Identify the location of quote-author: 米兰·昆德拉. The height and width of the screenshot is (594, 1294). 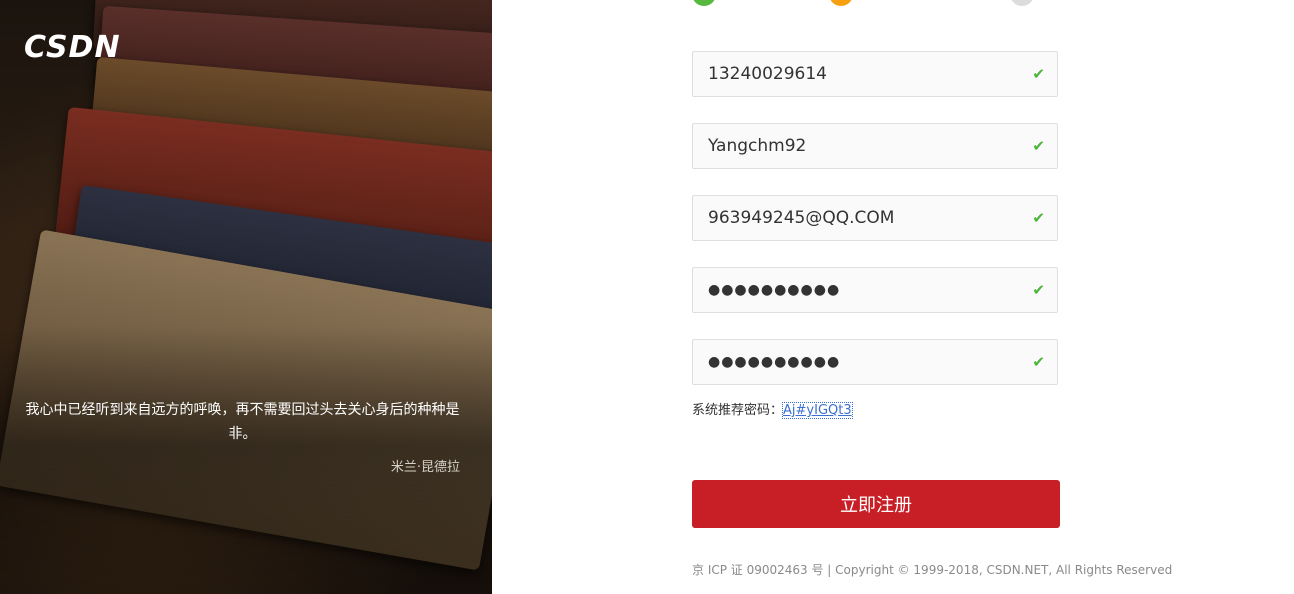
(425, 467).